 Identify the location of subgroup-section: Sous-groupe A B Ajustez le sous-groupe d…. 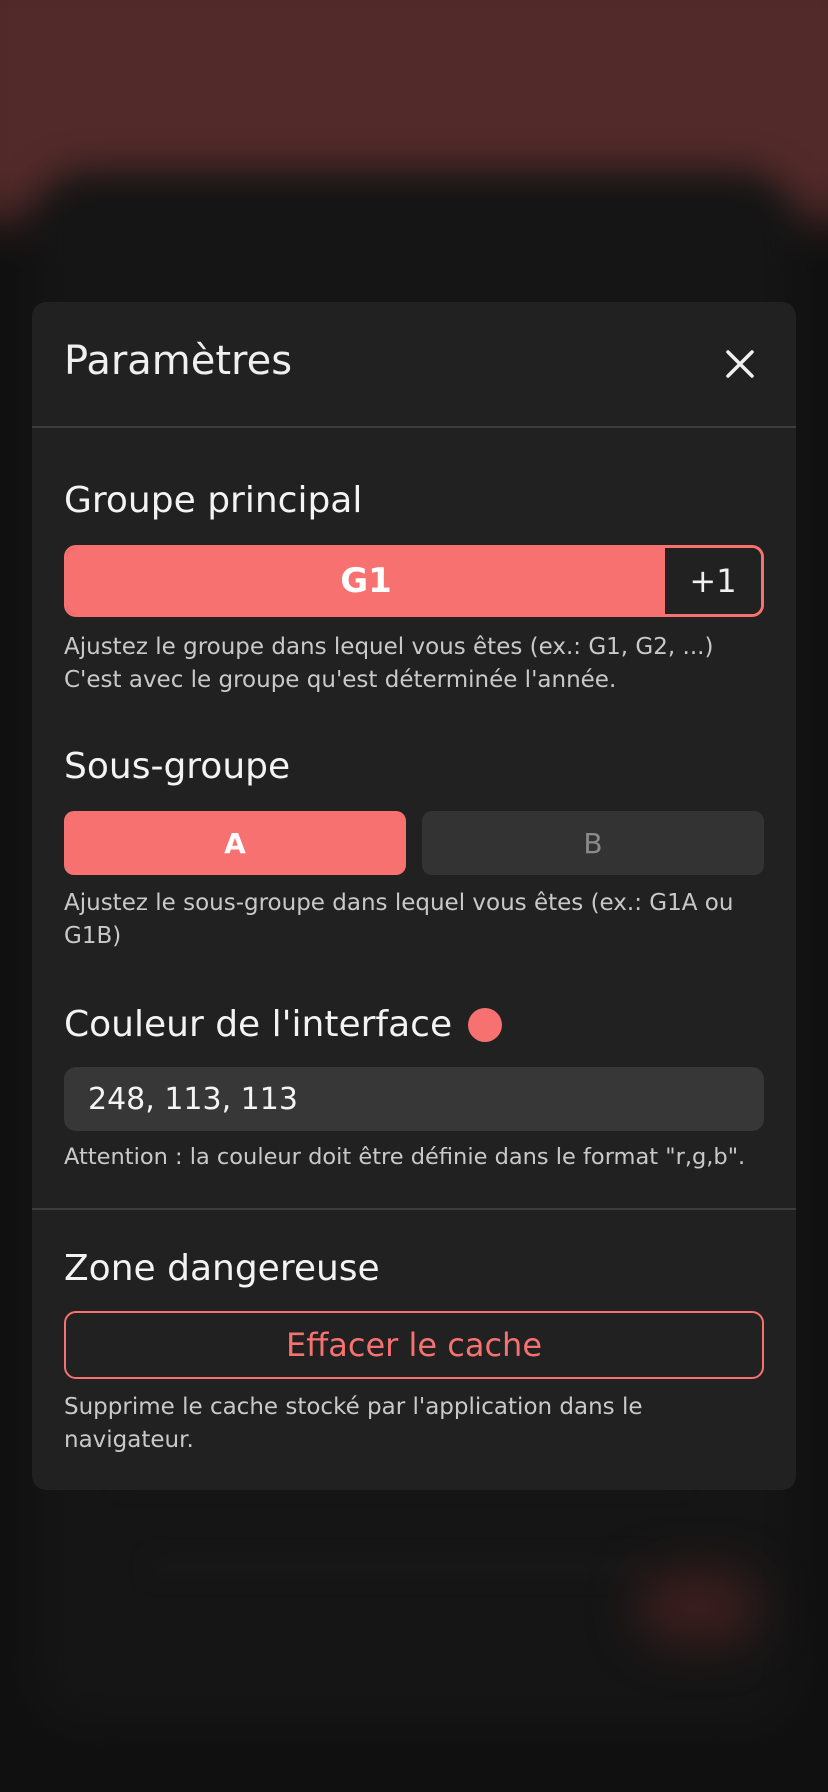
(414, 849).